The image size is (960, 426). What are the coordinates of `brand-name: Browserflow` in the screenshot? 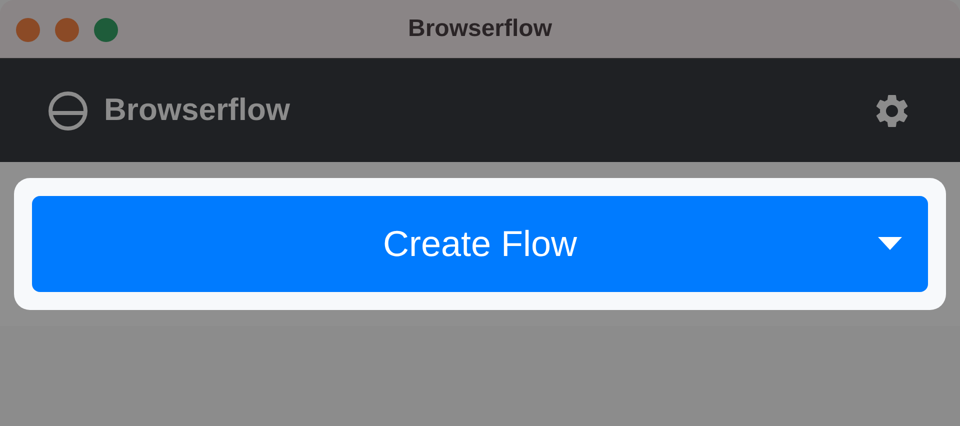 It's located at (197, 110).